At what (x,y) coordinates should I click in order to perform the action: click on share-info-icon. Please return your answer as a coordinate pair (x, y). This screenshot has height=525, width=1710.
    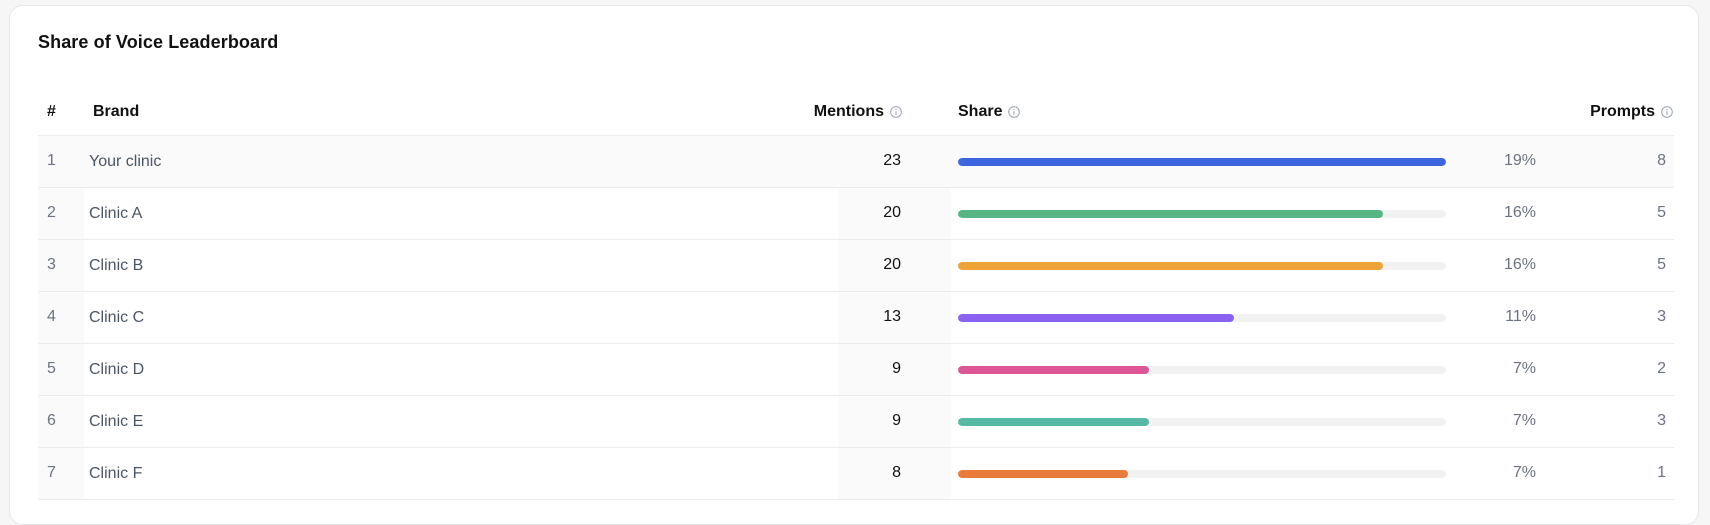
    Looking at the image, I should click on (1014, 112).